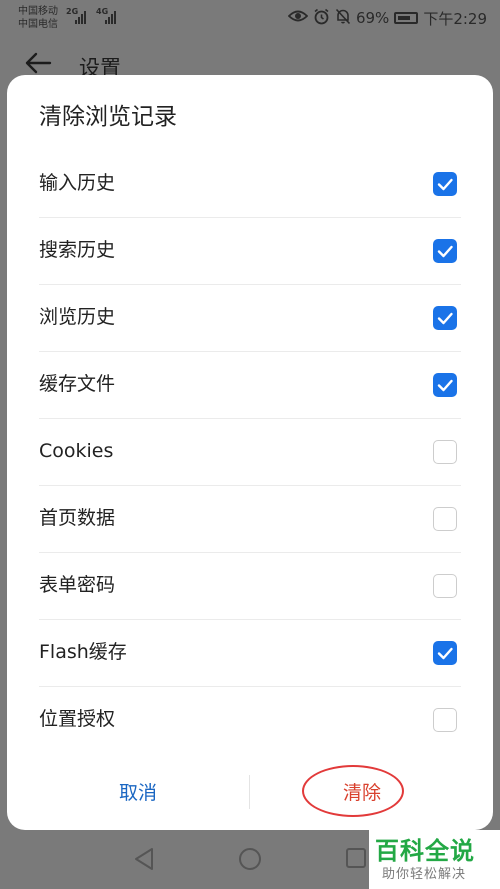 This screenshot has width=500, height=889. I want to click on option-row: 缓存文件, so click(250, 384).